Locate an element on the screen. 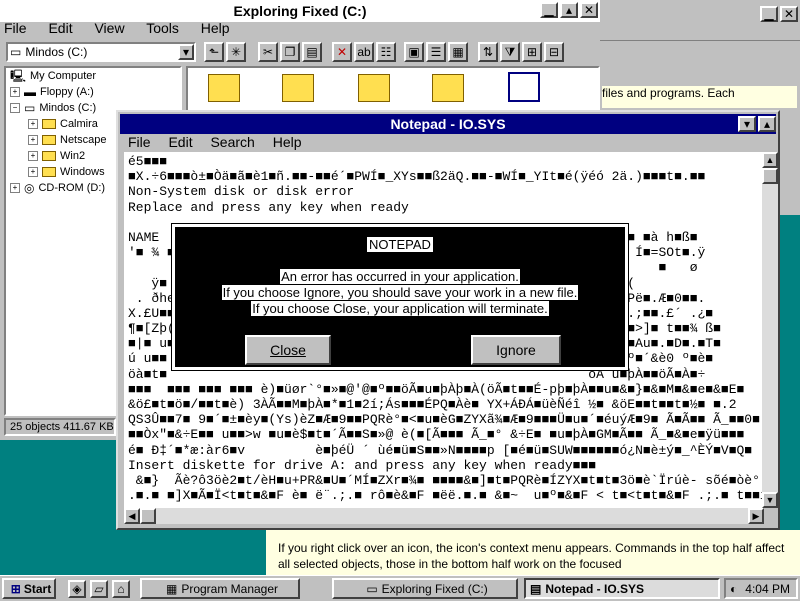  minimize-icon: ▁ is located at coordinates (549, 10).